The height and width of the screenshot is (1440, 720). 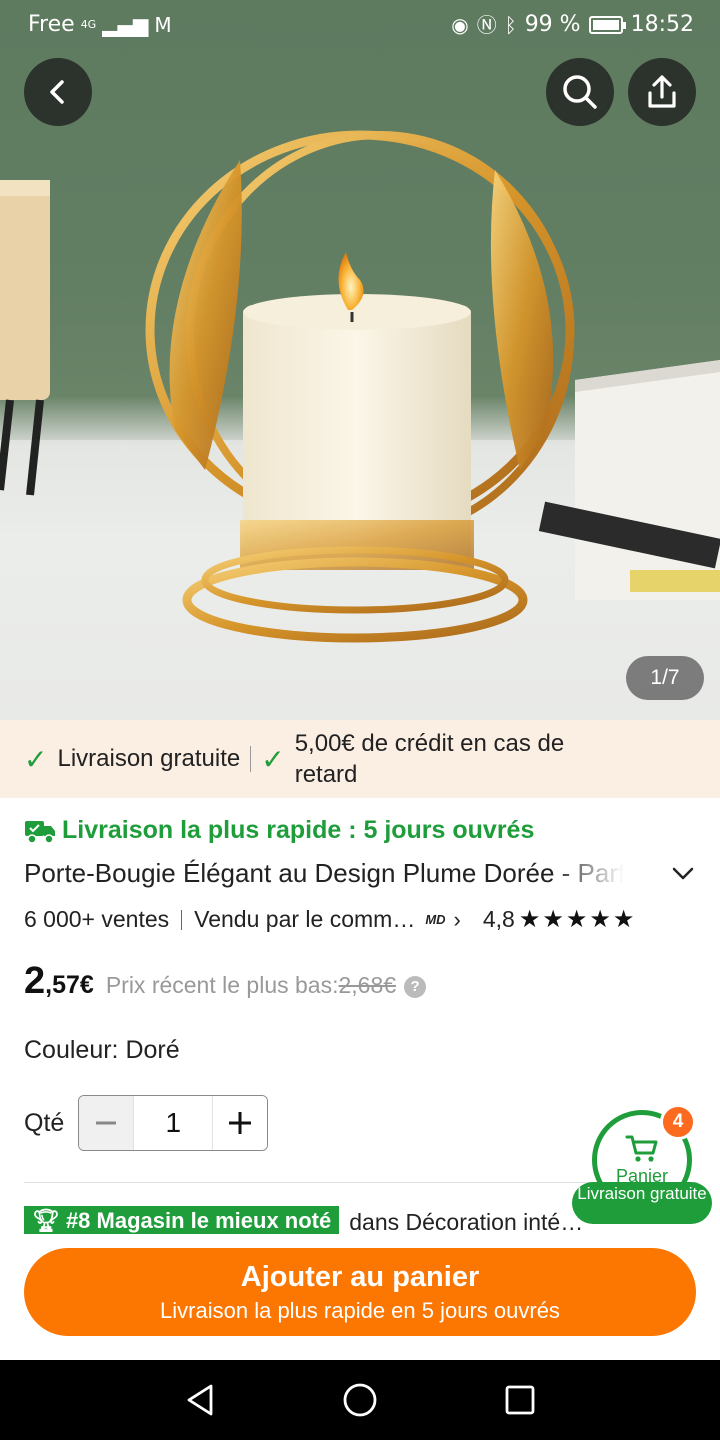 I want to click on cart-count-badge: 4, so click(x=678, y=1122).